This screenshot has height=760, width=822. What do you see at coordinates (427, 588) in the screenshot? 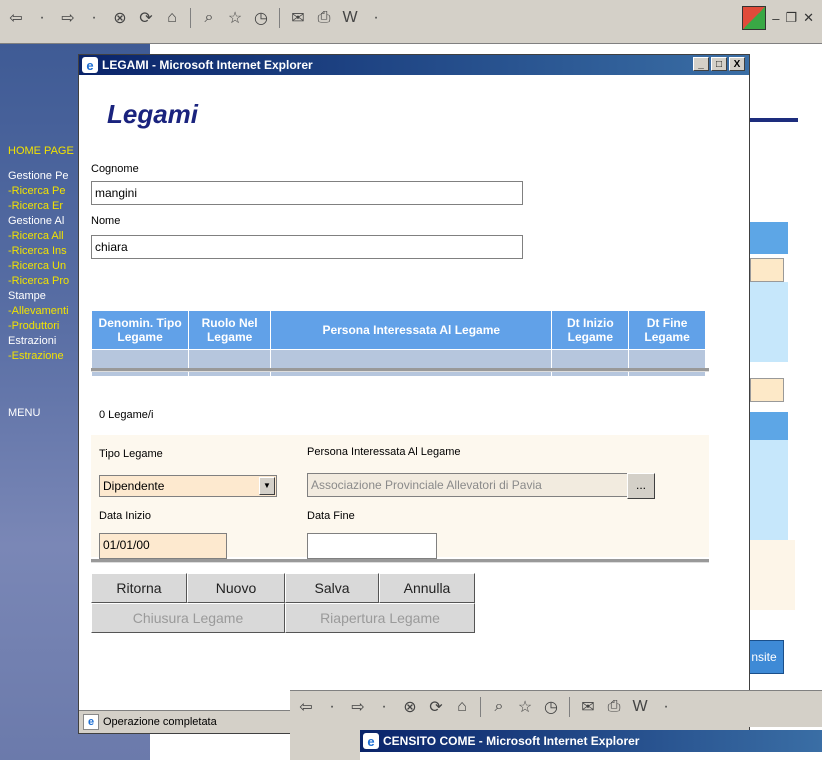
I see `annulla-button: Annulla` at bounding box center [427, 588].